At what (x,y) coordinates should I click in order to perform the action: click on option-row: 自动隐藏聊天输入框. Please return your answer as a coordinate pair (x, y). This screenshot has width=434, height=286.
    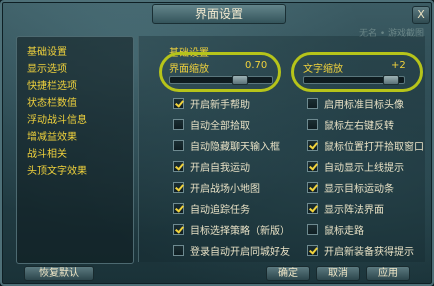
    Looking at the image, I should click on (226, 145).